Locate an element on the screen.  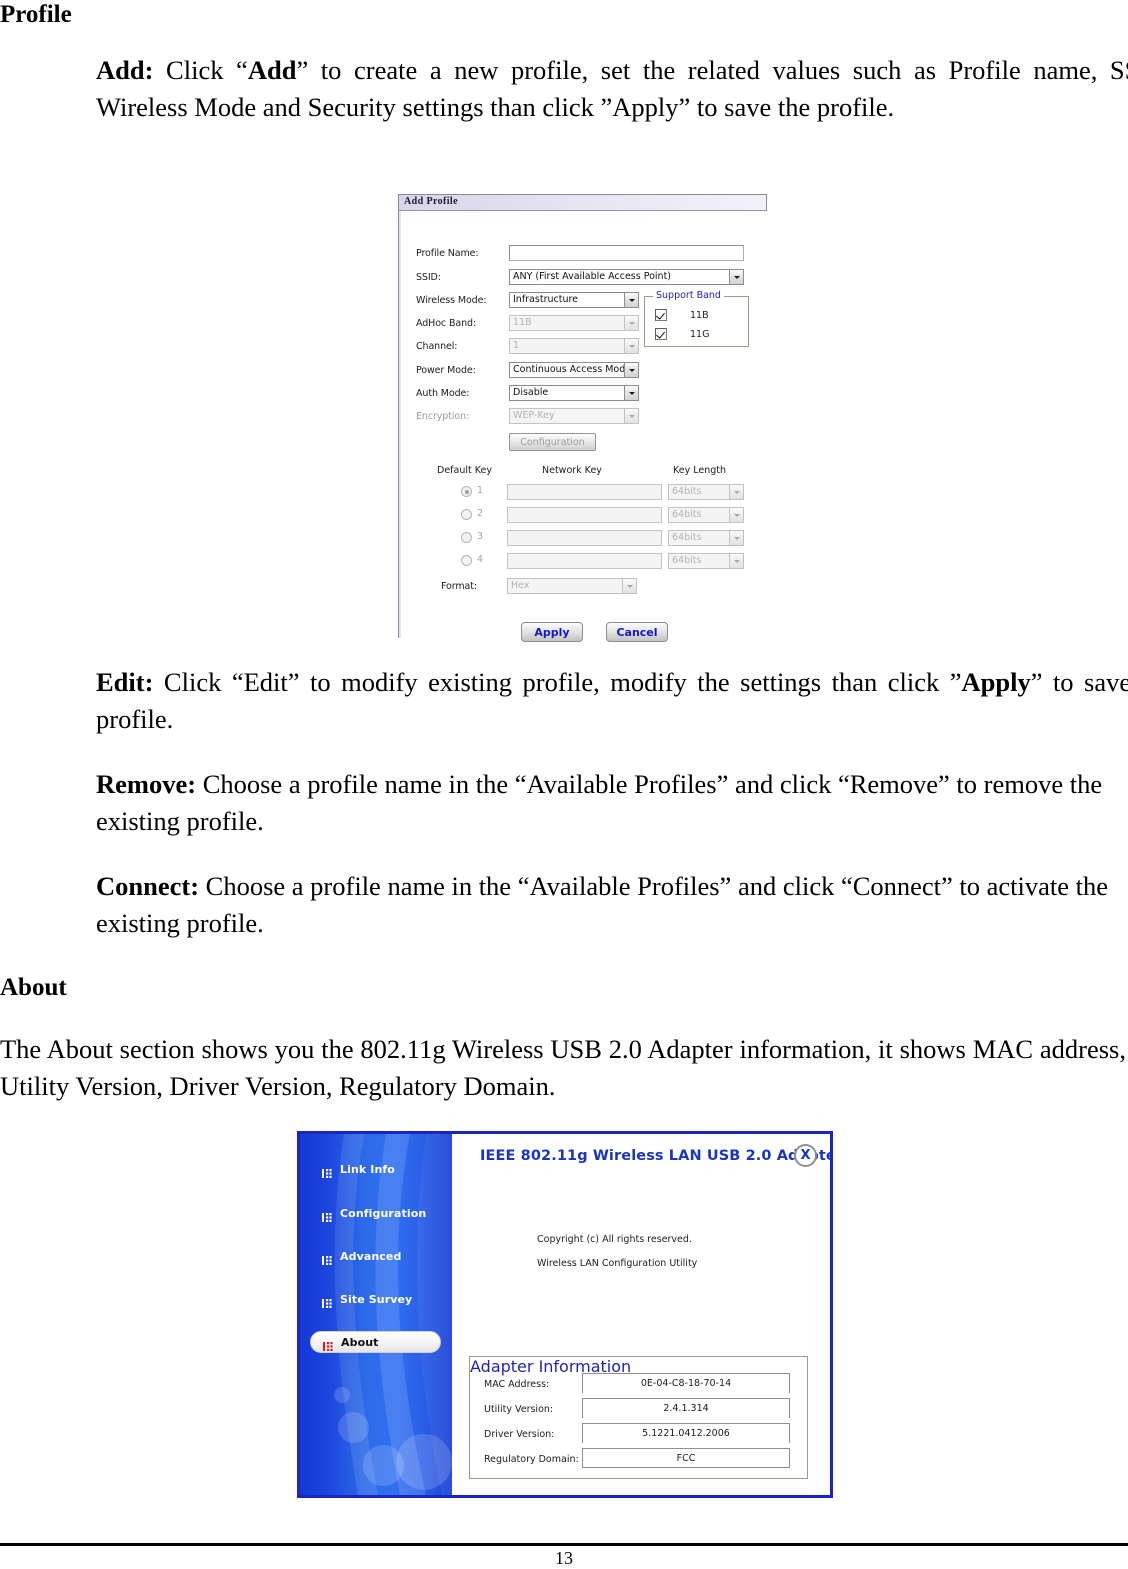
key-length-select-2-value: 64bits is located at coordinates (698, 515).